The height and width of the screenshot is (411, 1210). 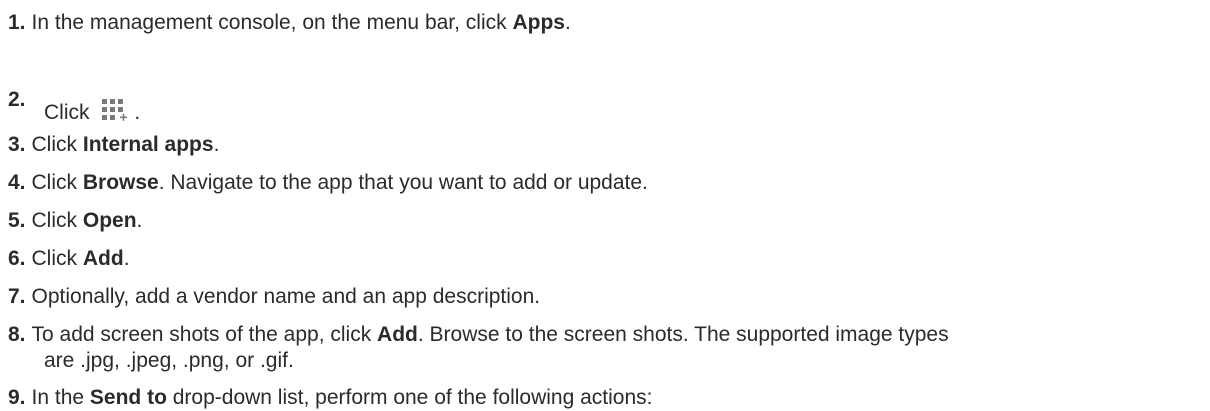 I want to click on step-text: To add screen shots of the app, click, so click(x=204, y=334).